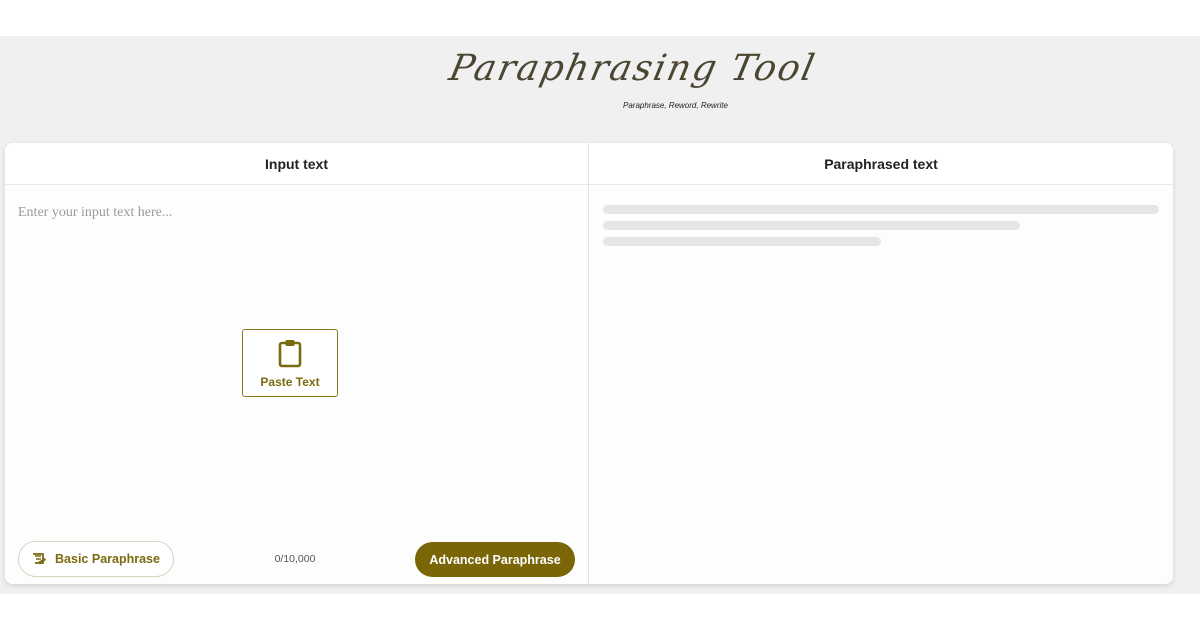  What do you see at coordinates (632, 68) in the screenshot?
I see `logo-title: Paraphrasing Tool` at bounding box center [632, 68].